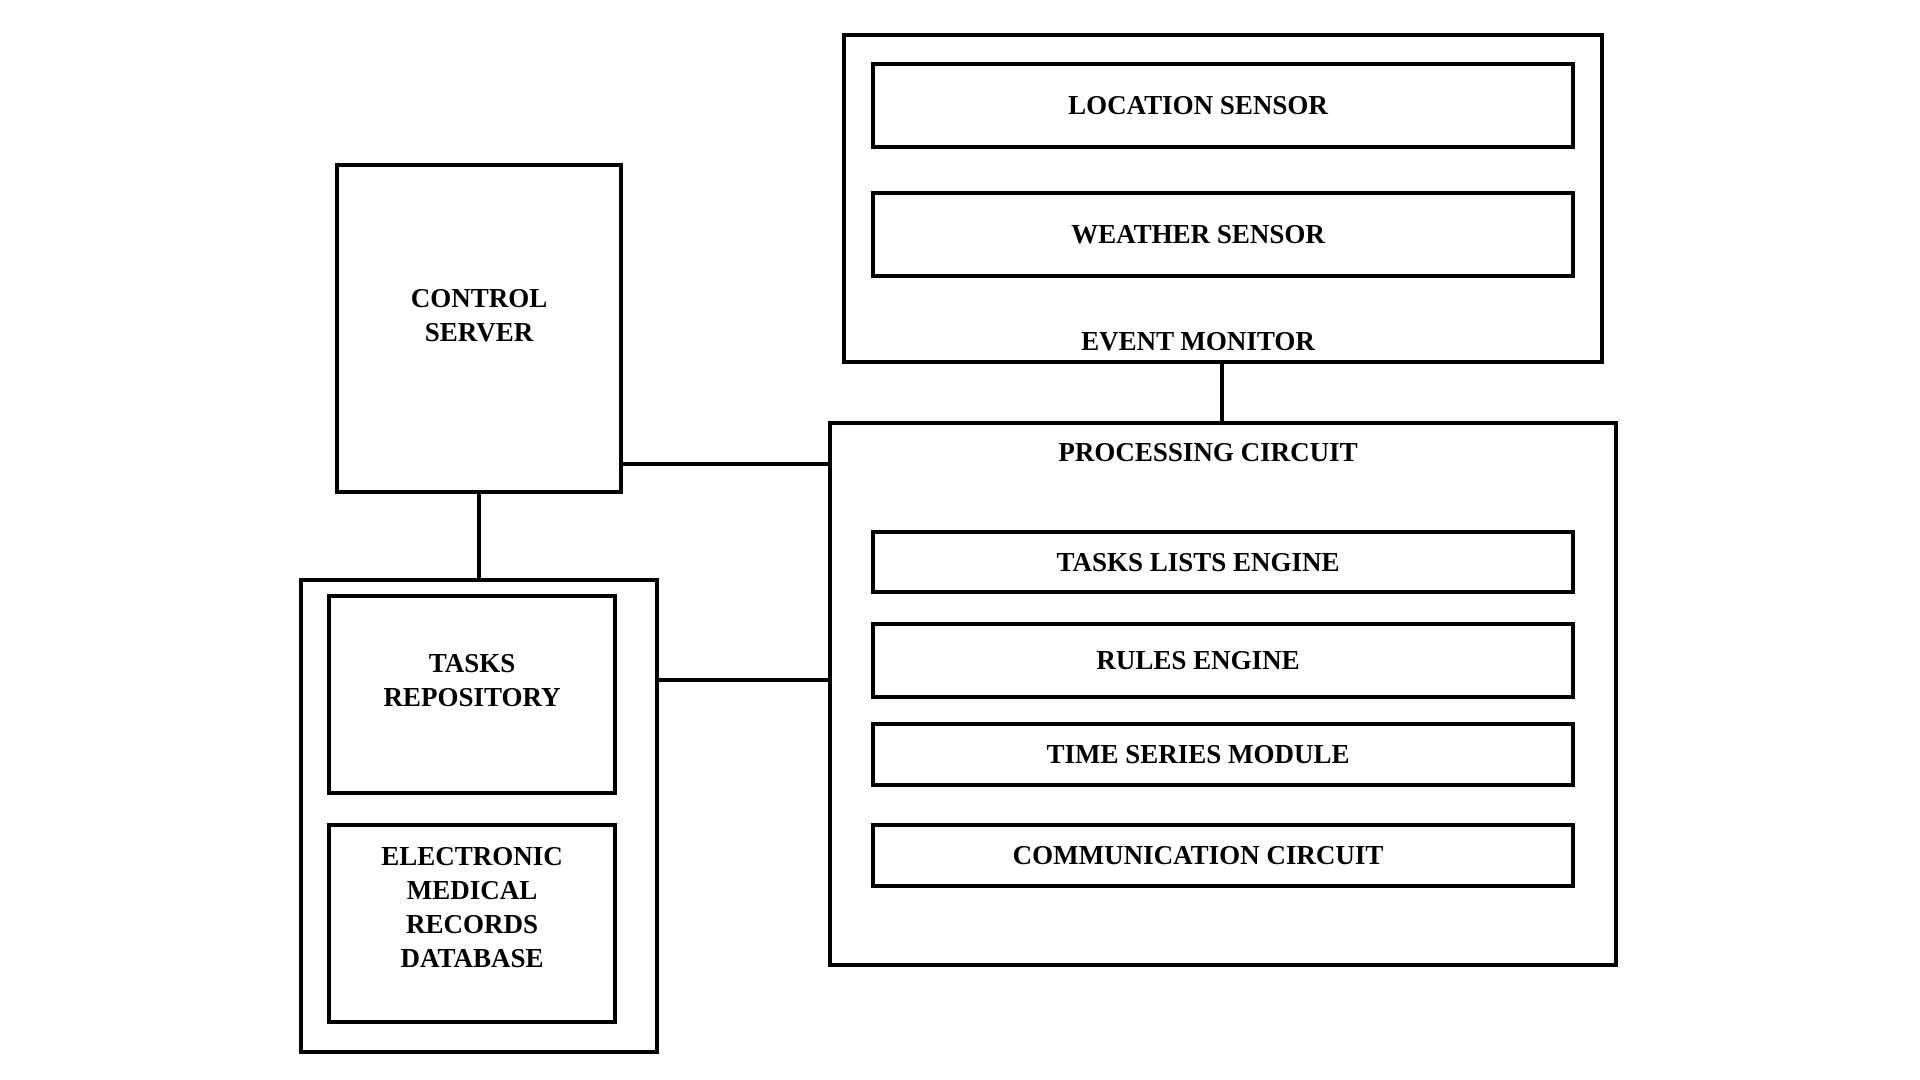  Describe the element at coordinates (479, 298) in the screenshot. I see `control-server-label-line1: CONTROL` at that location.